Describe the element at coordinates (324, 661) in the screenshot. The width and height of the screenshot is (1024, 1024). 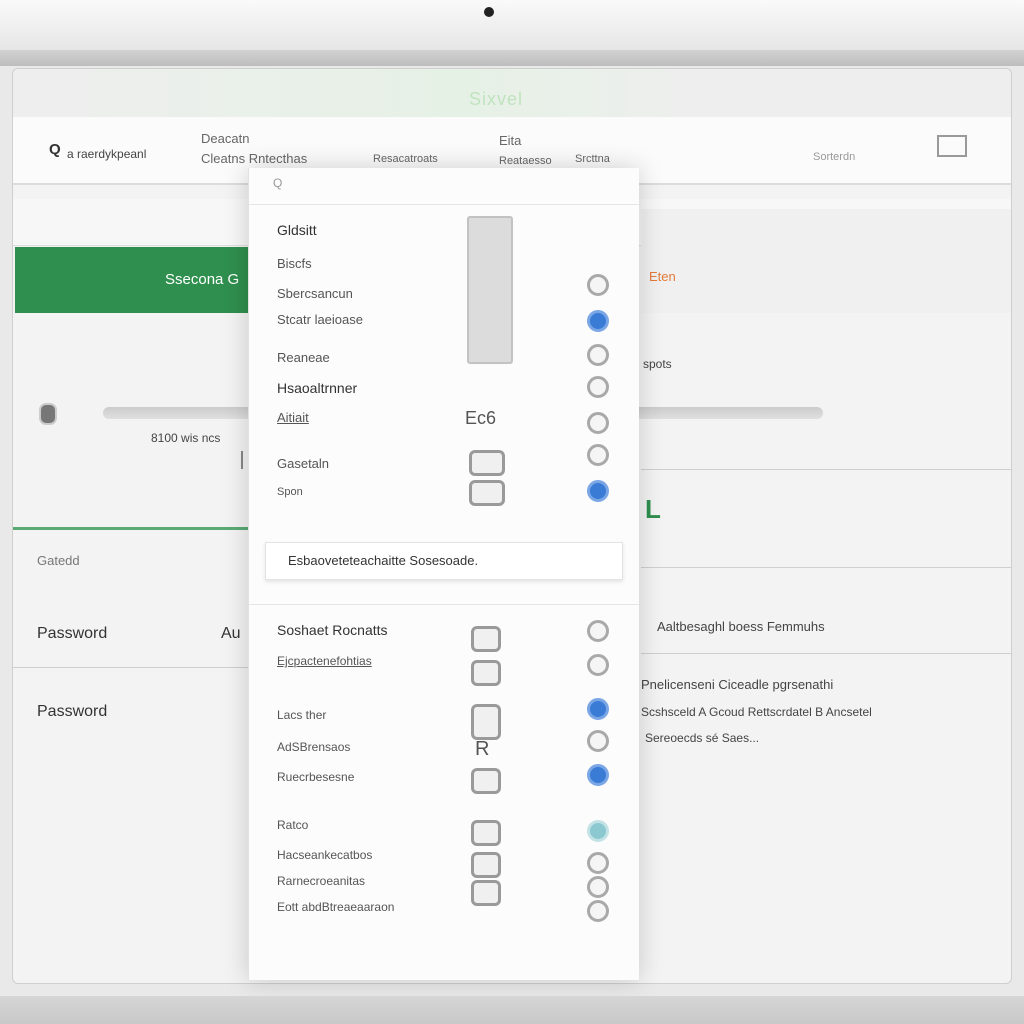
I see `menu-item: Ejcpactenefohtias` at that location.